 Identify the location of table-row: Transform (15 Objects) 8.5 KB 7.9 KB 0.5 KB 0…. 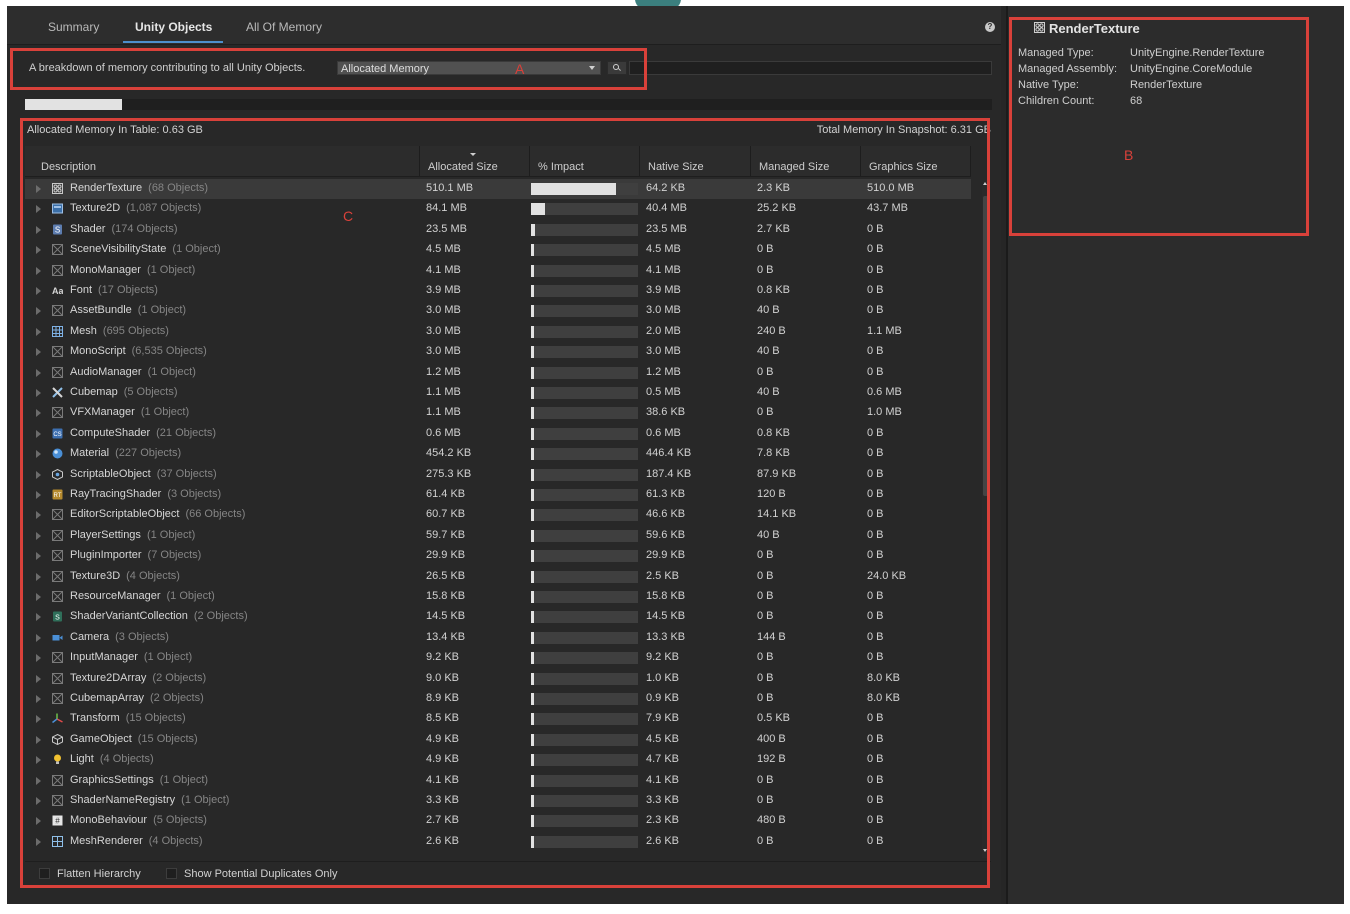
(498, 719).